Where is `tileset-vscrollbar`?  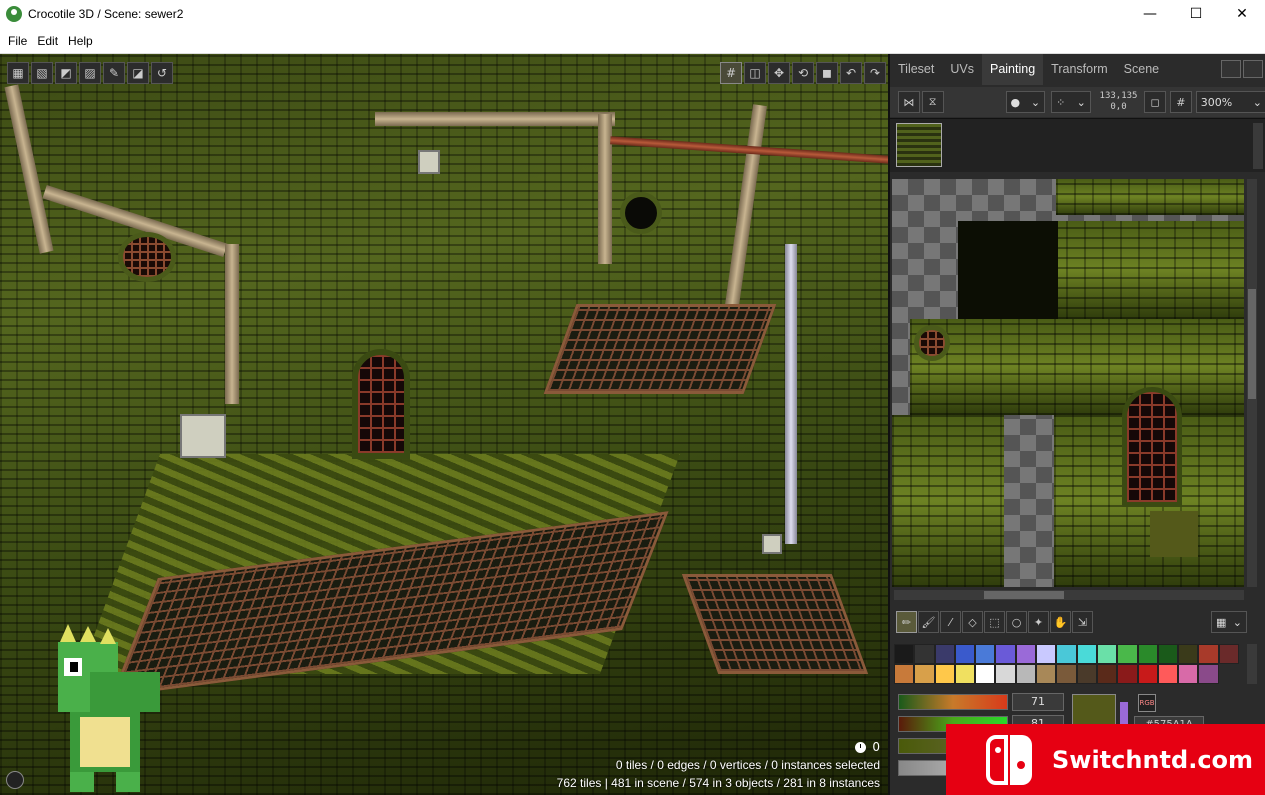
tileset-vscrollbar is located at coordinates (1252, 383).